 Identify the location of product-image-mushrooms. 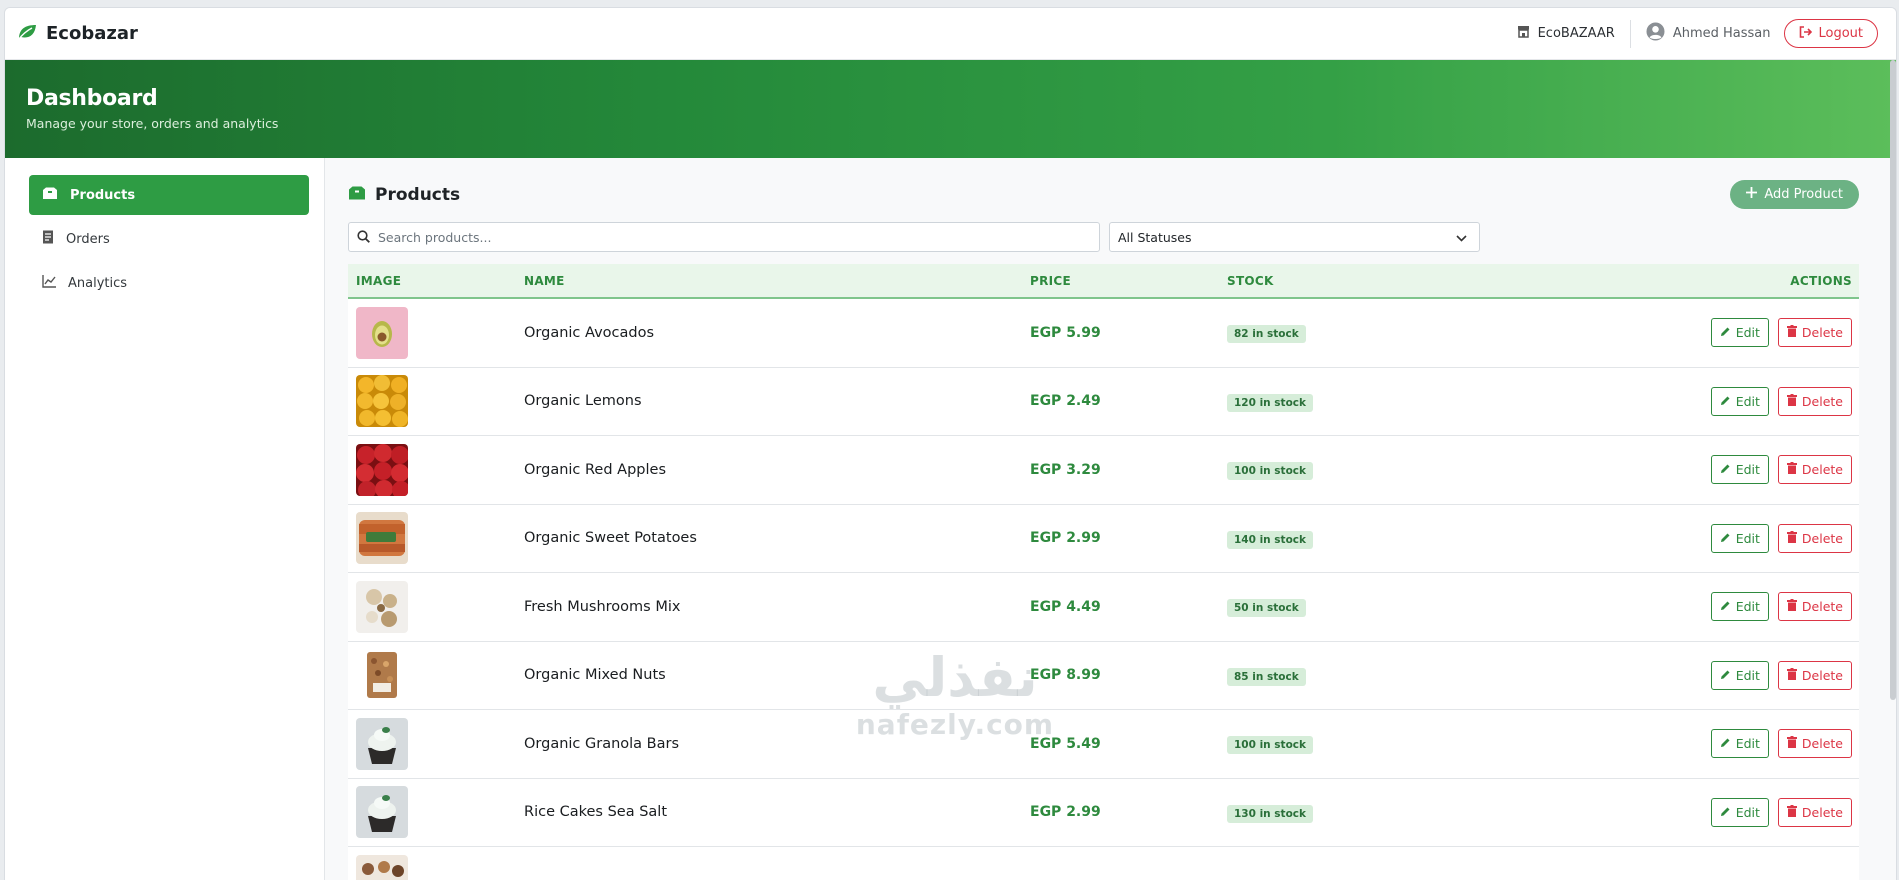
(382, 606).